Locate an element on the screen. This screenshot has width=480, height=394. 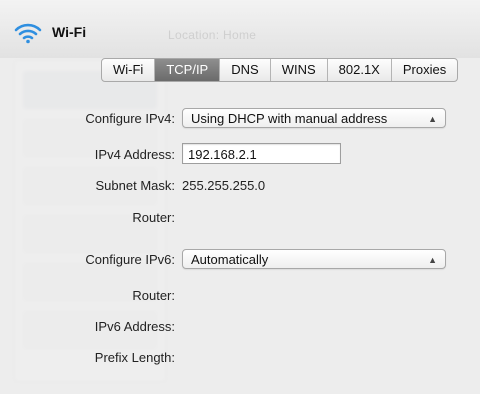
tab-wifi: Wi-Fi is located at coordinates (129, 70).